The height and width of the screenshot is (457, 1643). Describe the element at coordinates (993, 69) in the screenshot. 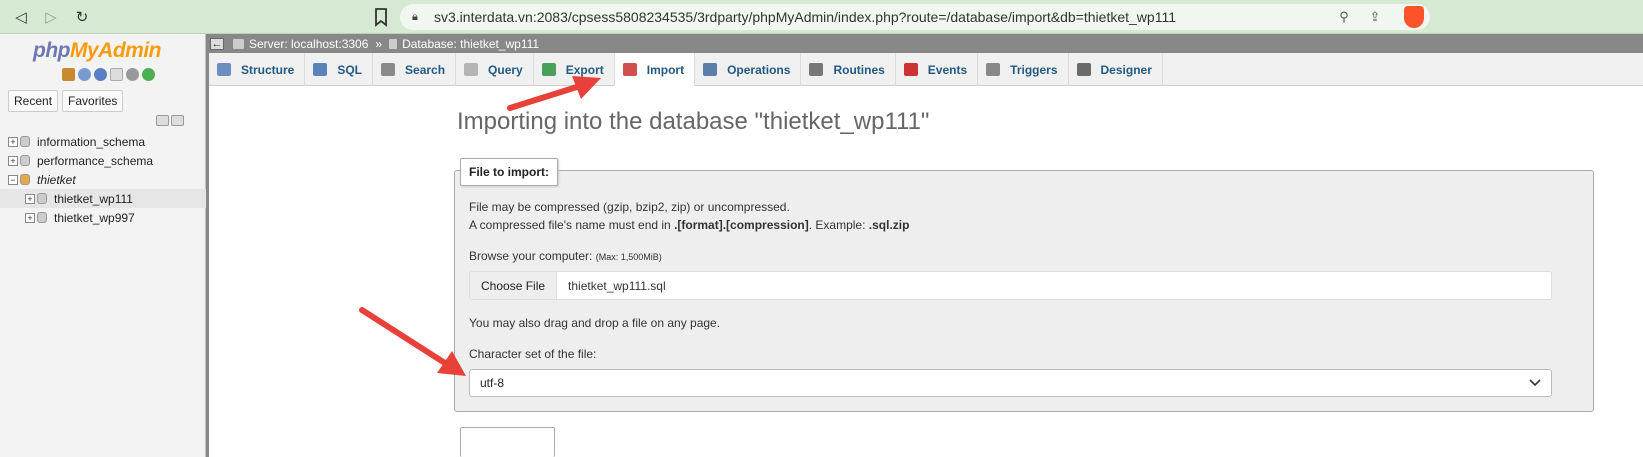

I see `triggers-icon` at that location.